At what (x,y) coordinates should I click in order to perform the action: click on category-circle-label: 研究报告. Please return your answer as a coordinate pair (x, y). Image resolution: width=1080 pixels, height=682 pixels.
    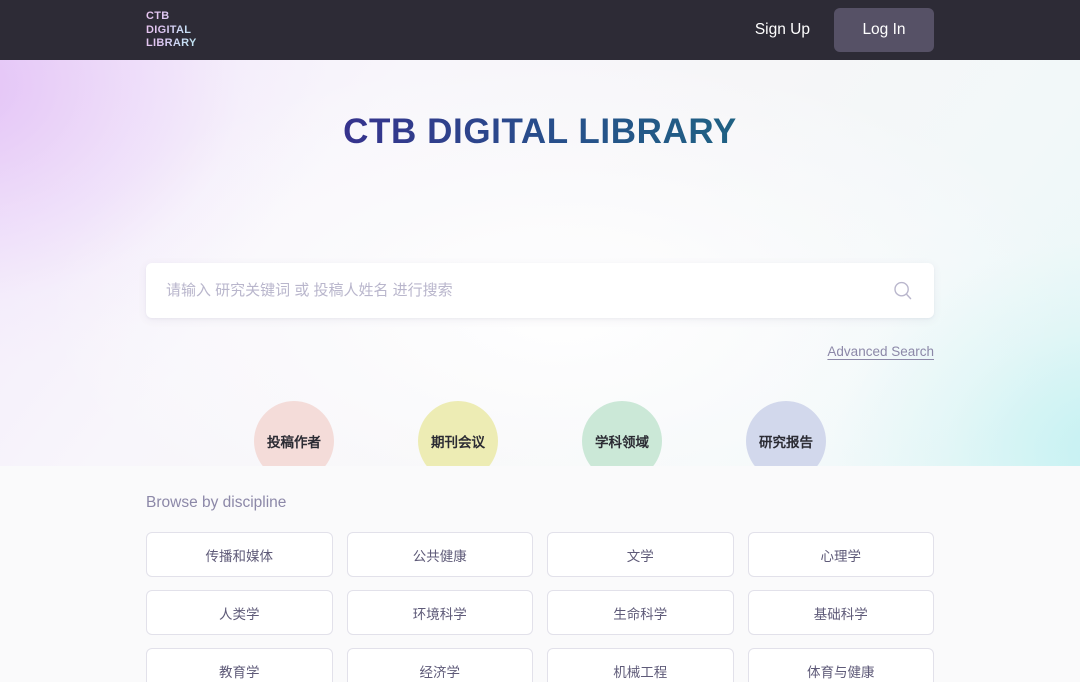
    Looking at the image, I should click on (786, 442).